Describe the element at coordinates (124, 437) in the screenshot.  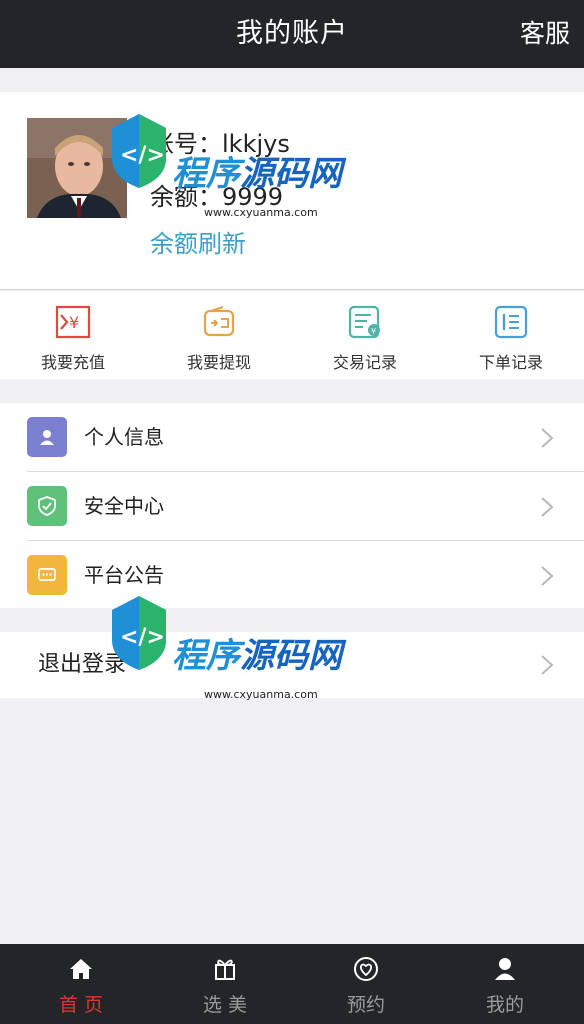
I see `menu-label-personal-info: 个人信息` at that location.